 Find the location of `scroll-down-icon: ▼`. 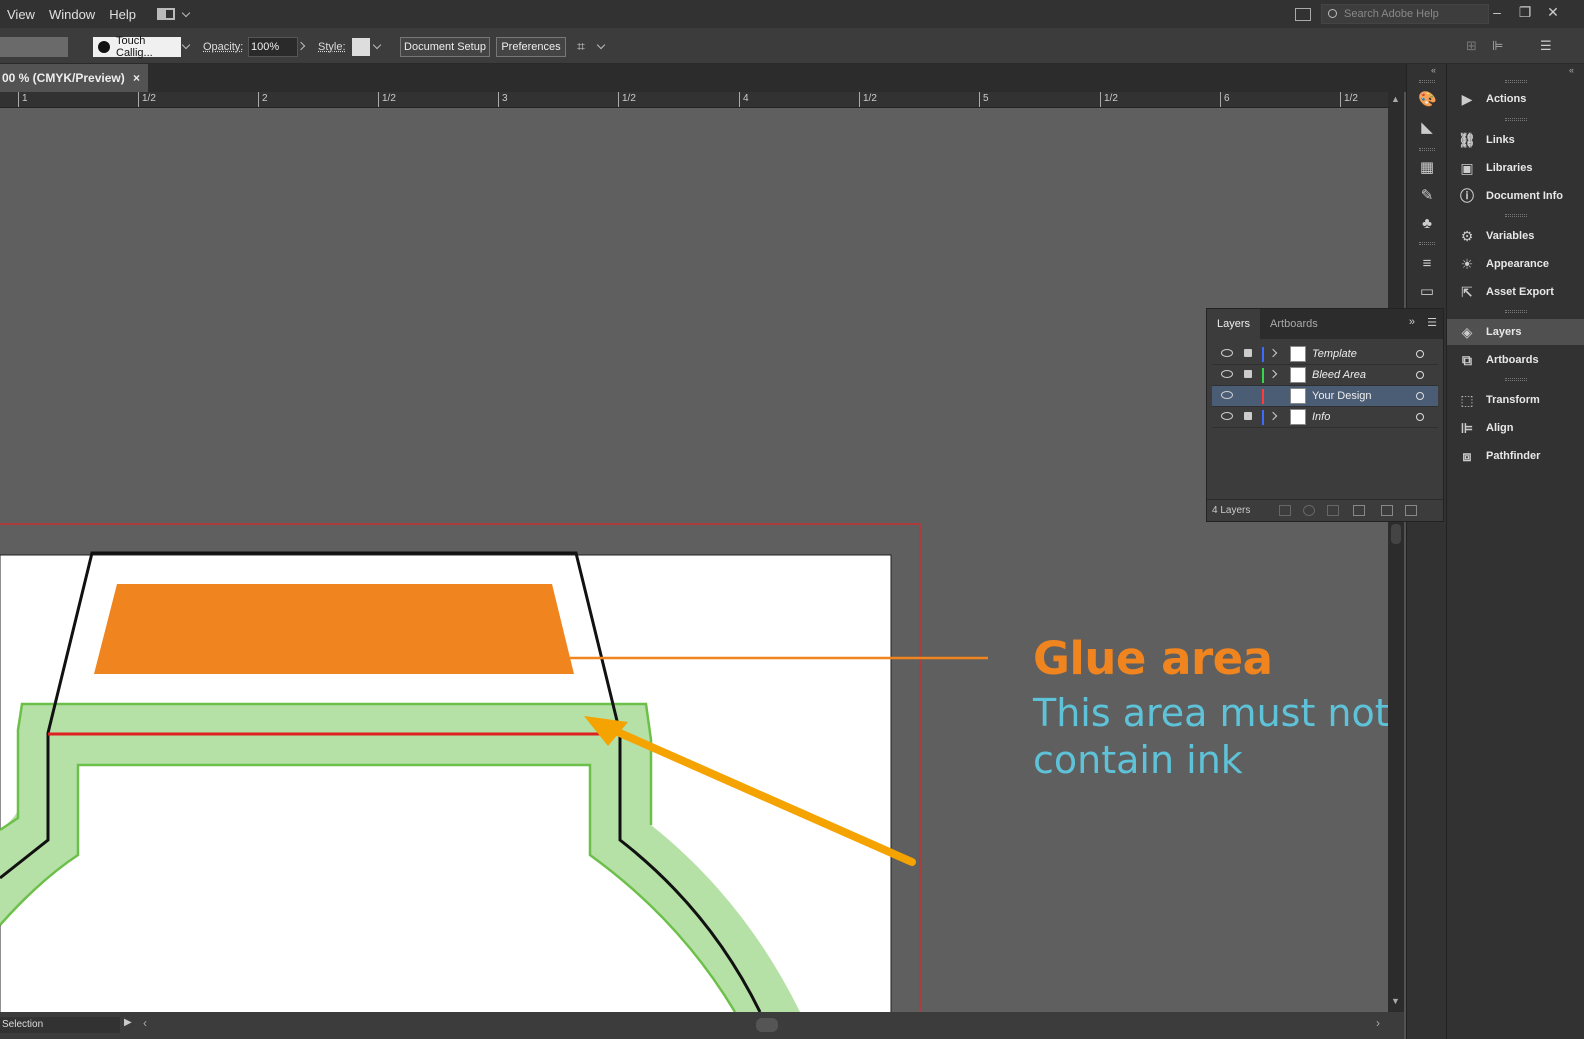

scroll-down-icon: ▼ is located at coordinates (1395, 1001).